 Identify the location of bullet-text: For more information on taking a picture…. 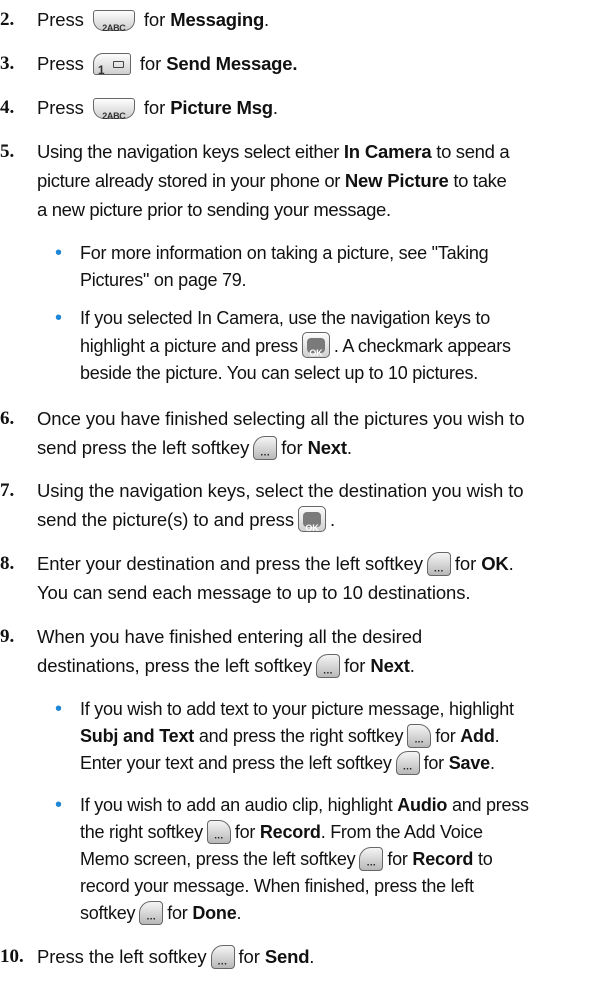
(284, 253).